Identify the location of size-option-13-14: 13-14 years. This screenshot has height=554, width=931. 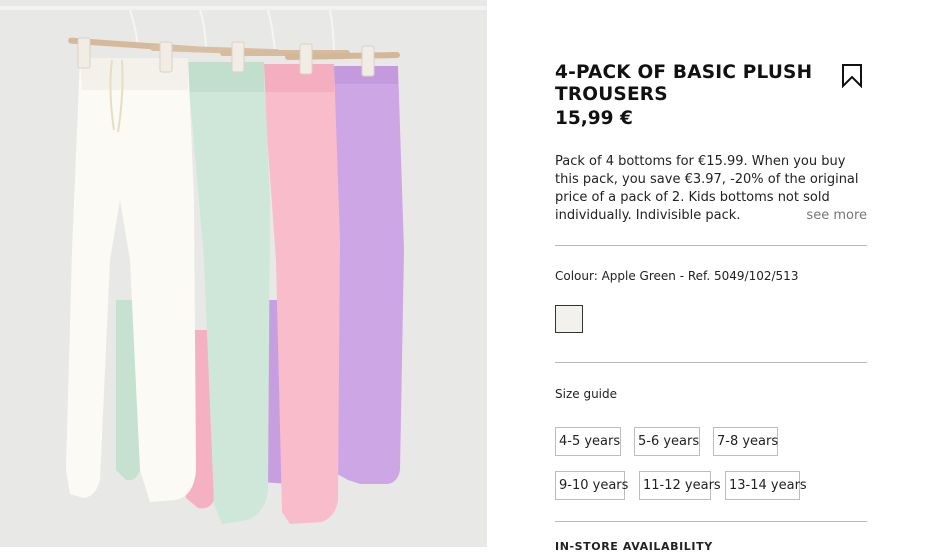
(766, 485).